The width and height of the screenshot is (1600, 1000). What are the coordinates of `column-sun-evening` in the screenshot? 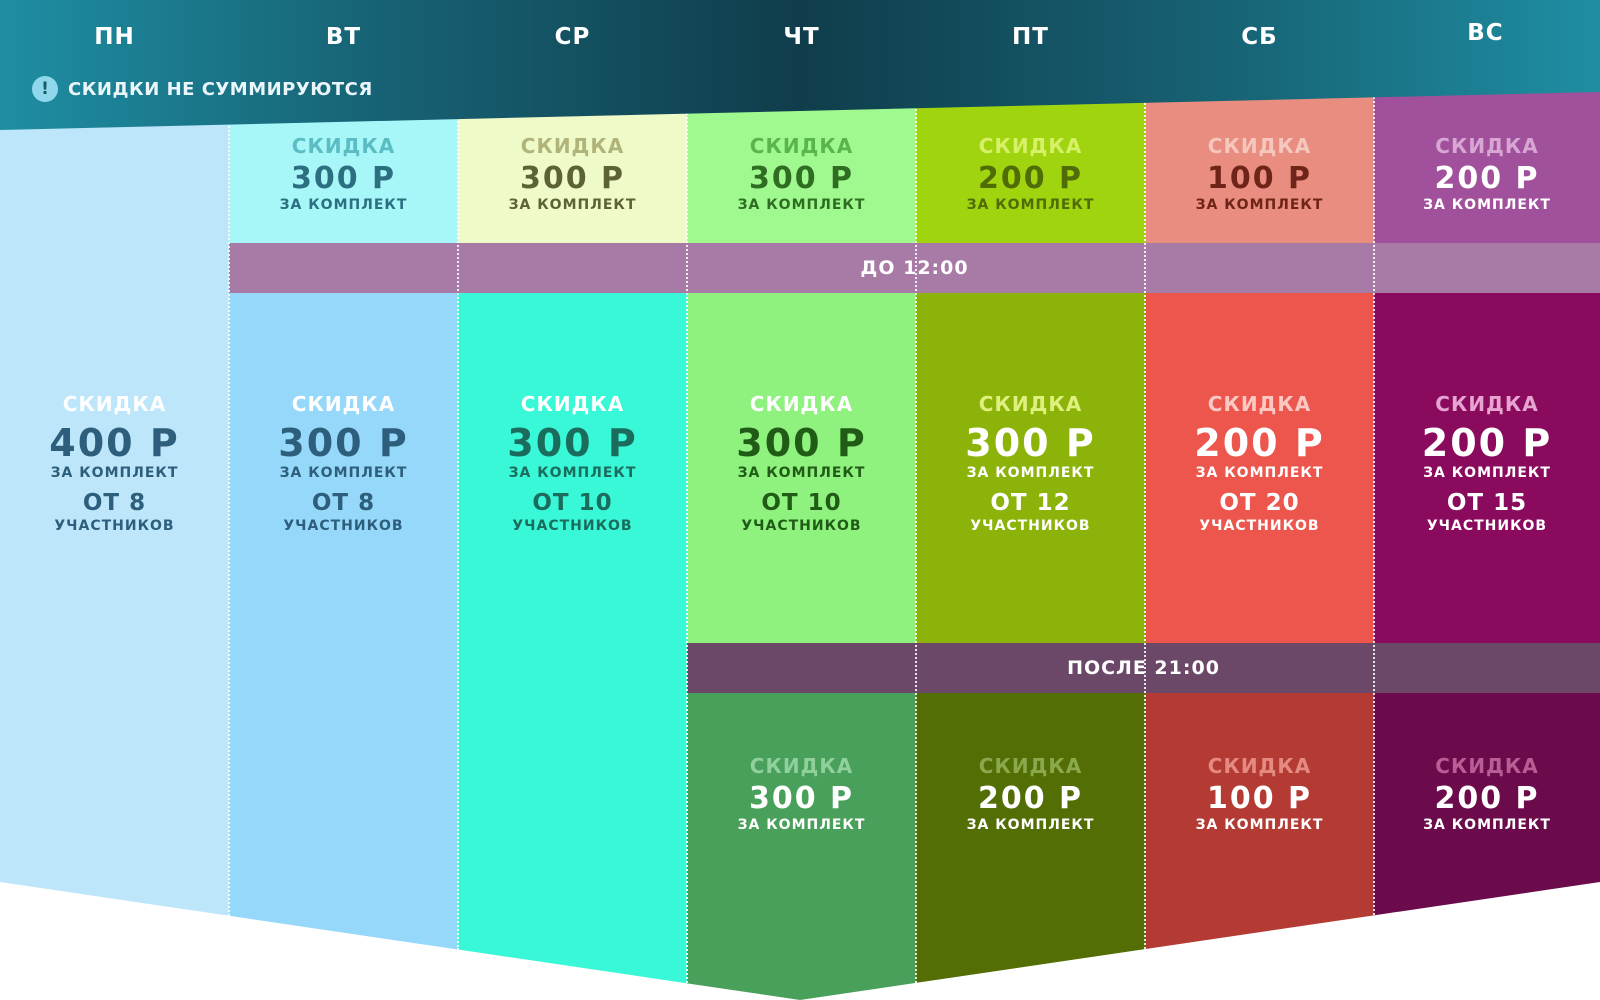 It's located at (1487, 804).